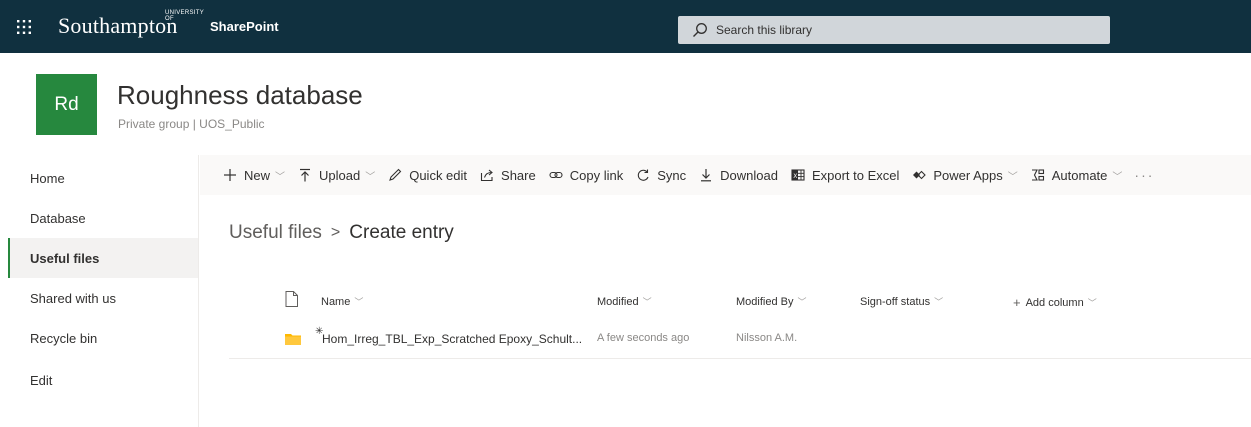 This screenshot has height=427, width=1251. I want to click on quick-edit-button: Quick edit, so click(427, 175).